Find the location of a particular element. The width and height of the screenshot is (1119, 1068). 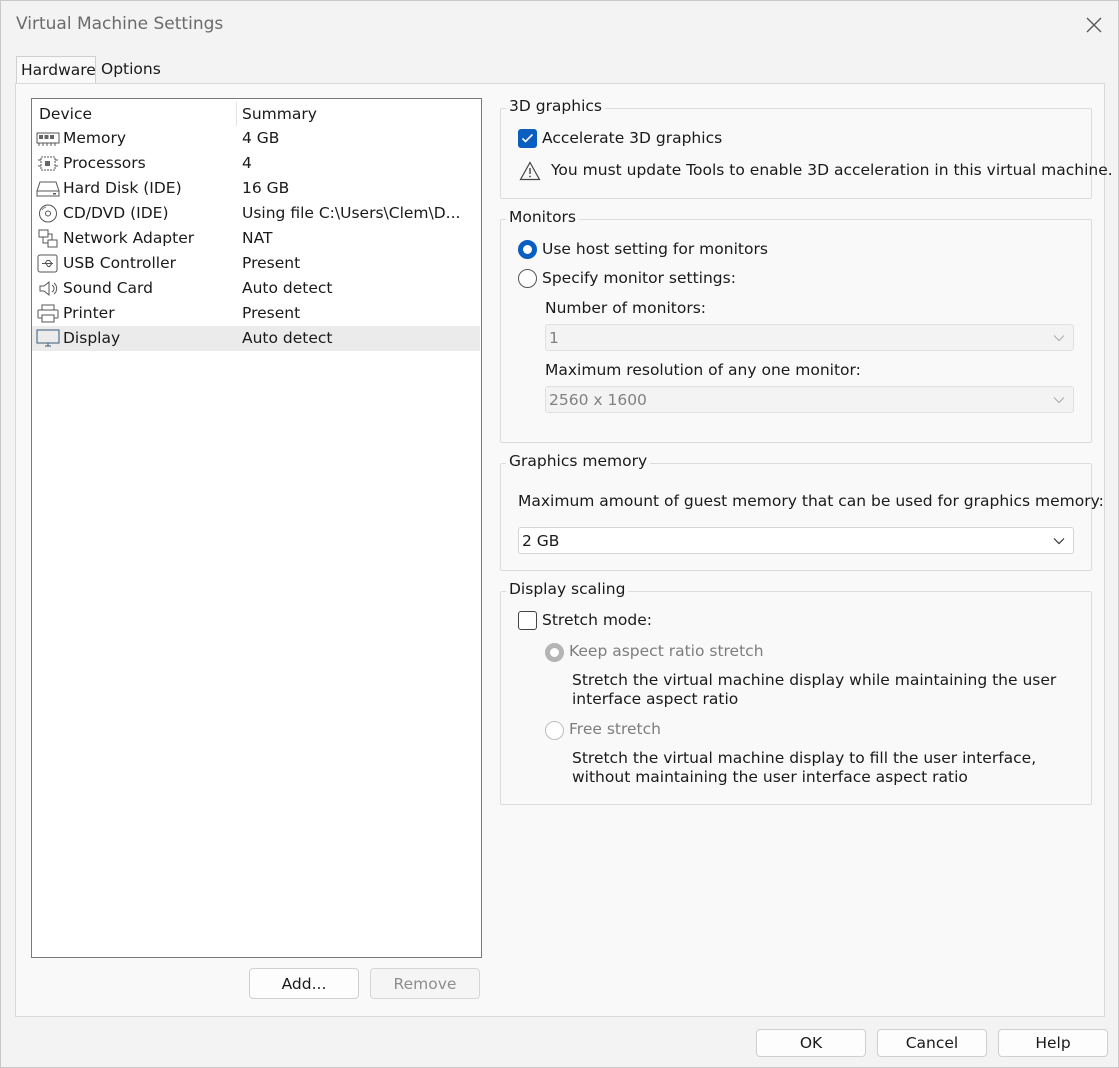

device-row-display: Display Auto detect is located at coordinates (256, 338).